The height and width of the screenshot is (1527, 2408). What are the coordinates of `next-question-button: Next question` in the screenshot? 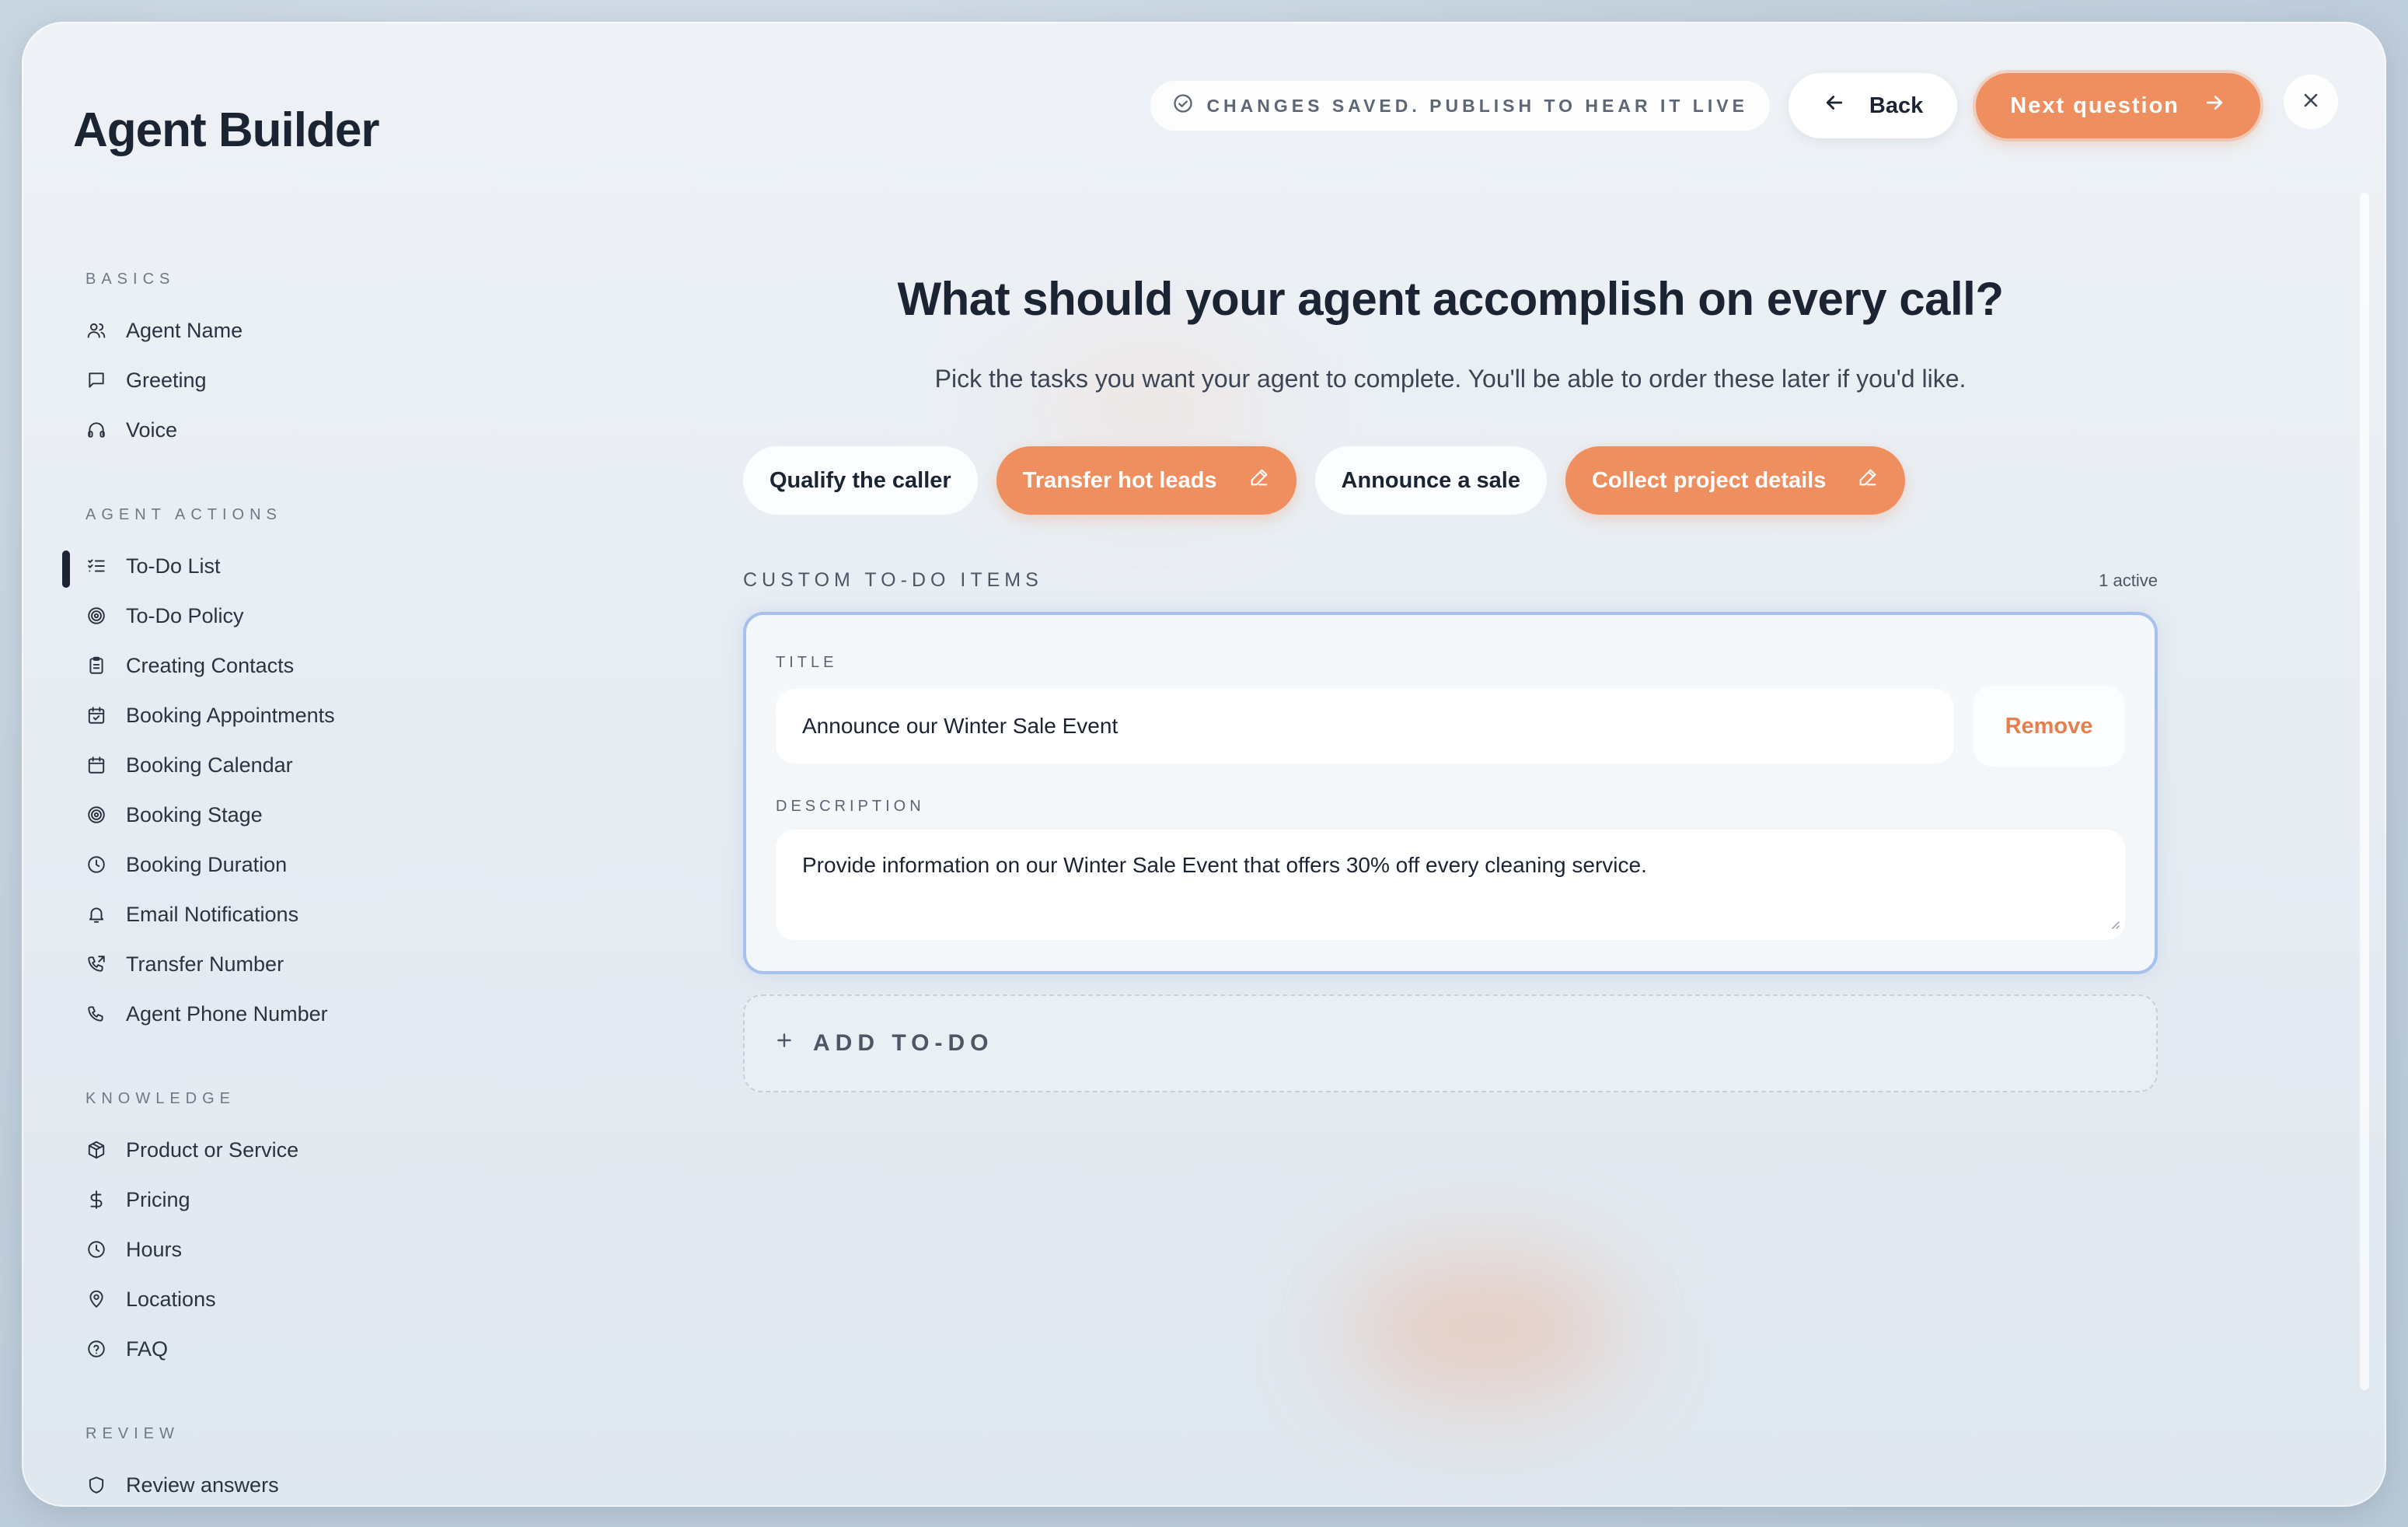 It's located at (2118, 106).